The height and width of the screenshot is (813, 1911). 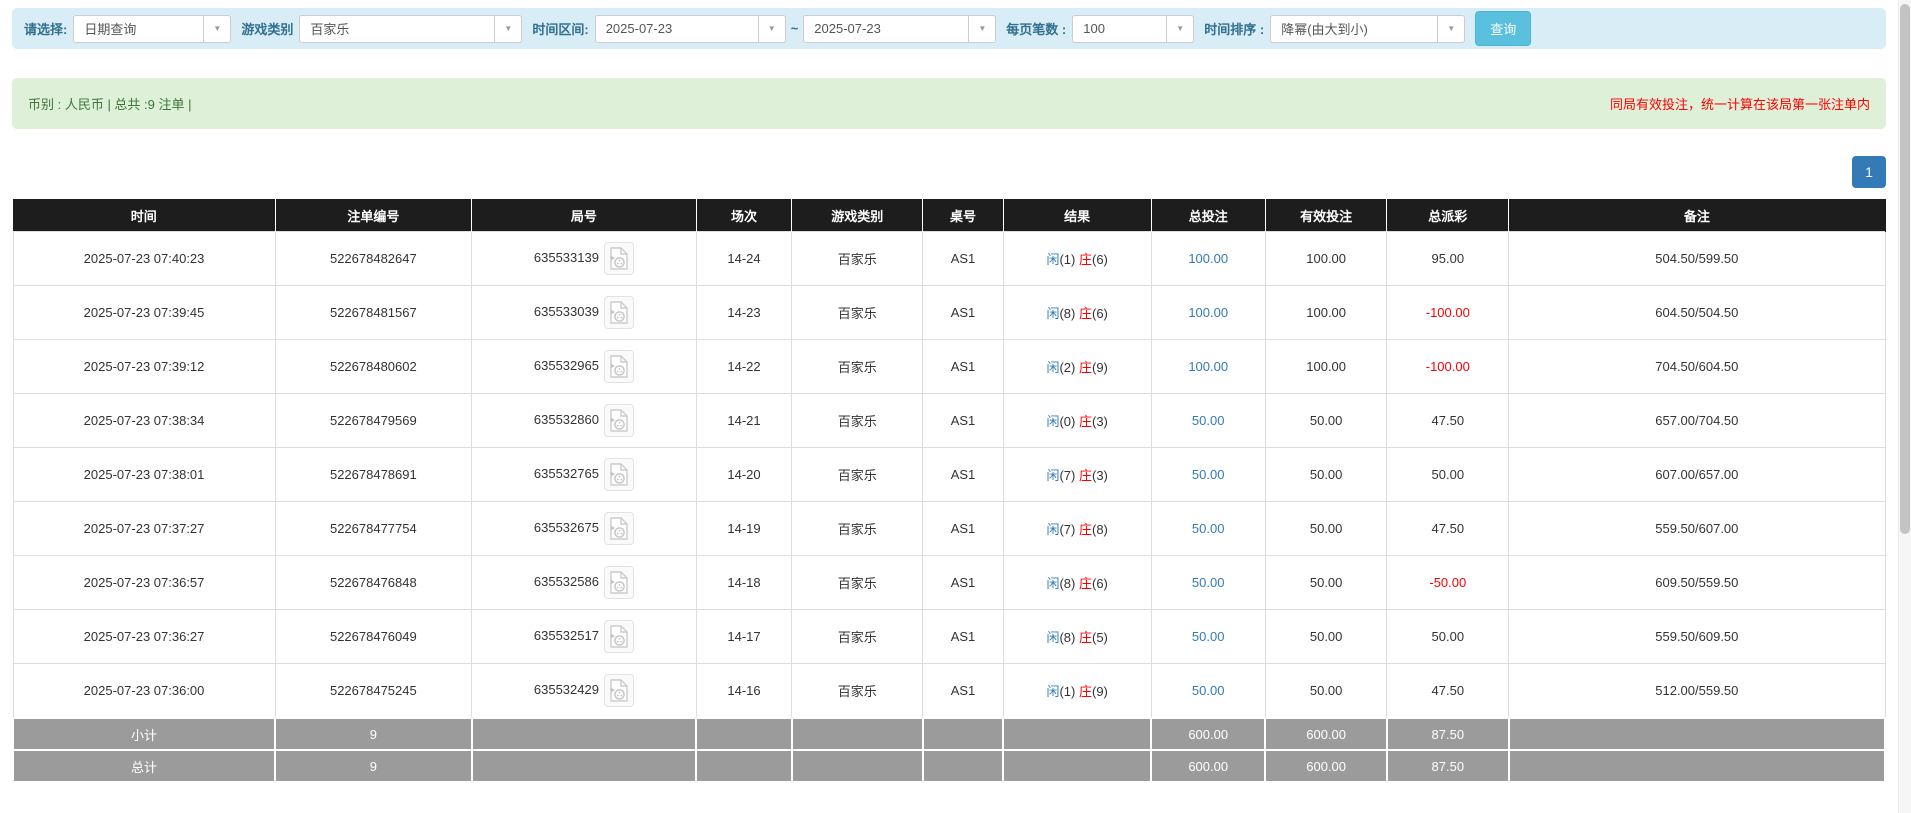 I want to click on payout-cell: 47.50, so click(x=1448, y=691).